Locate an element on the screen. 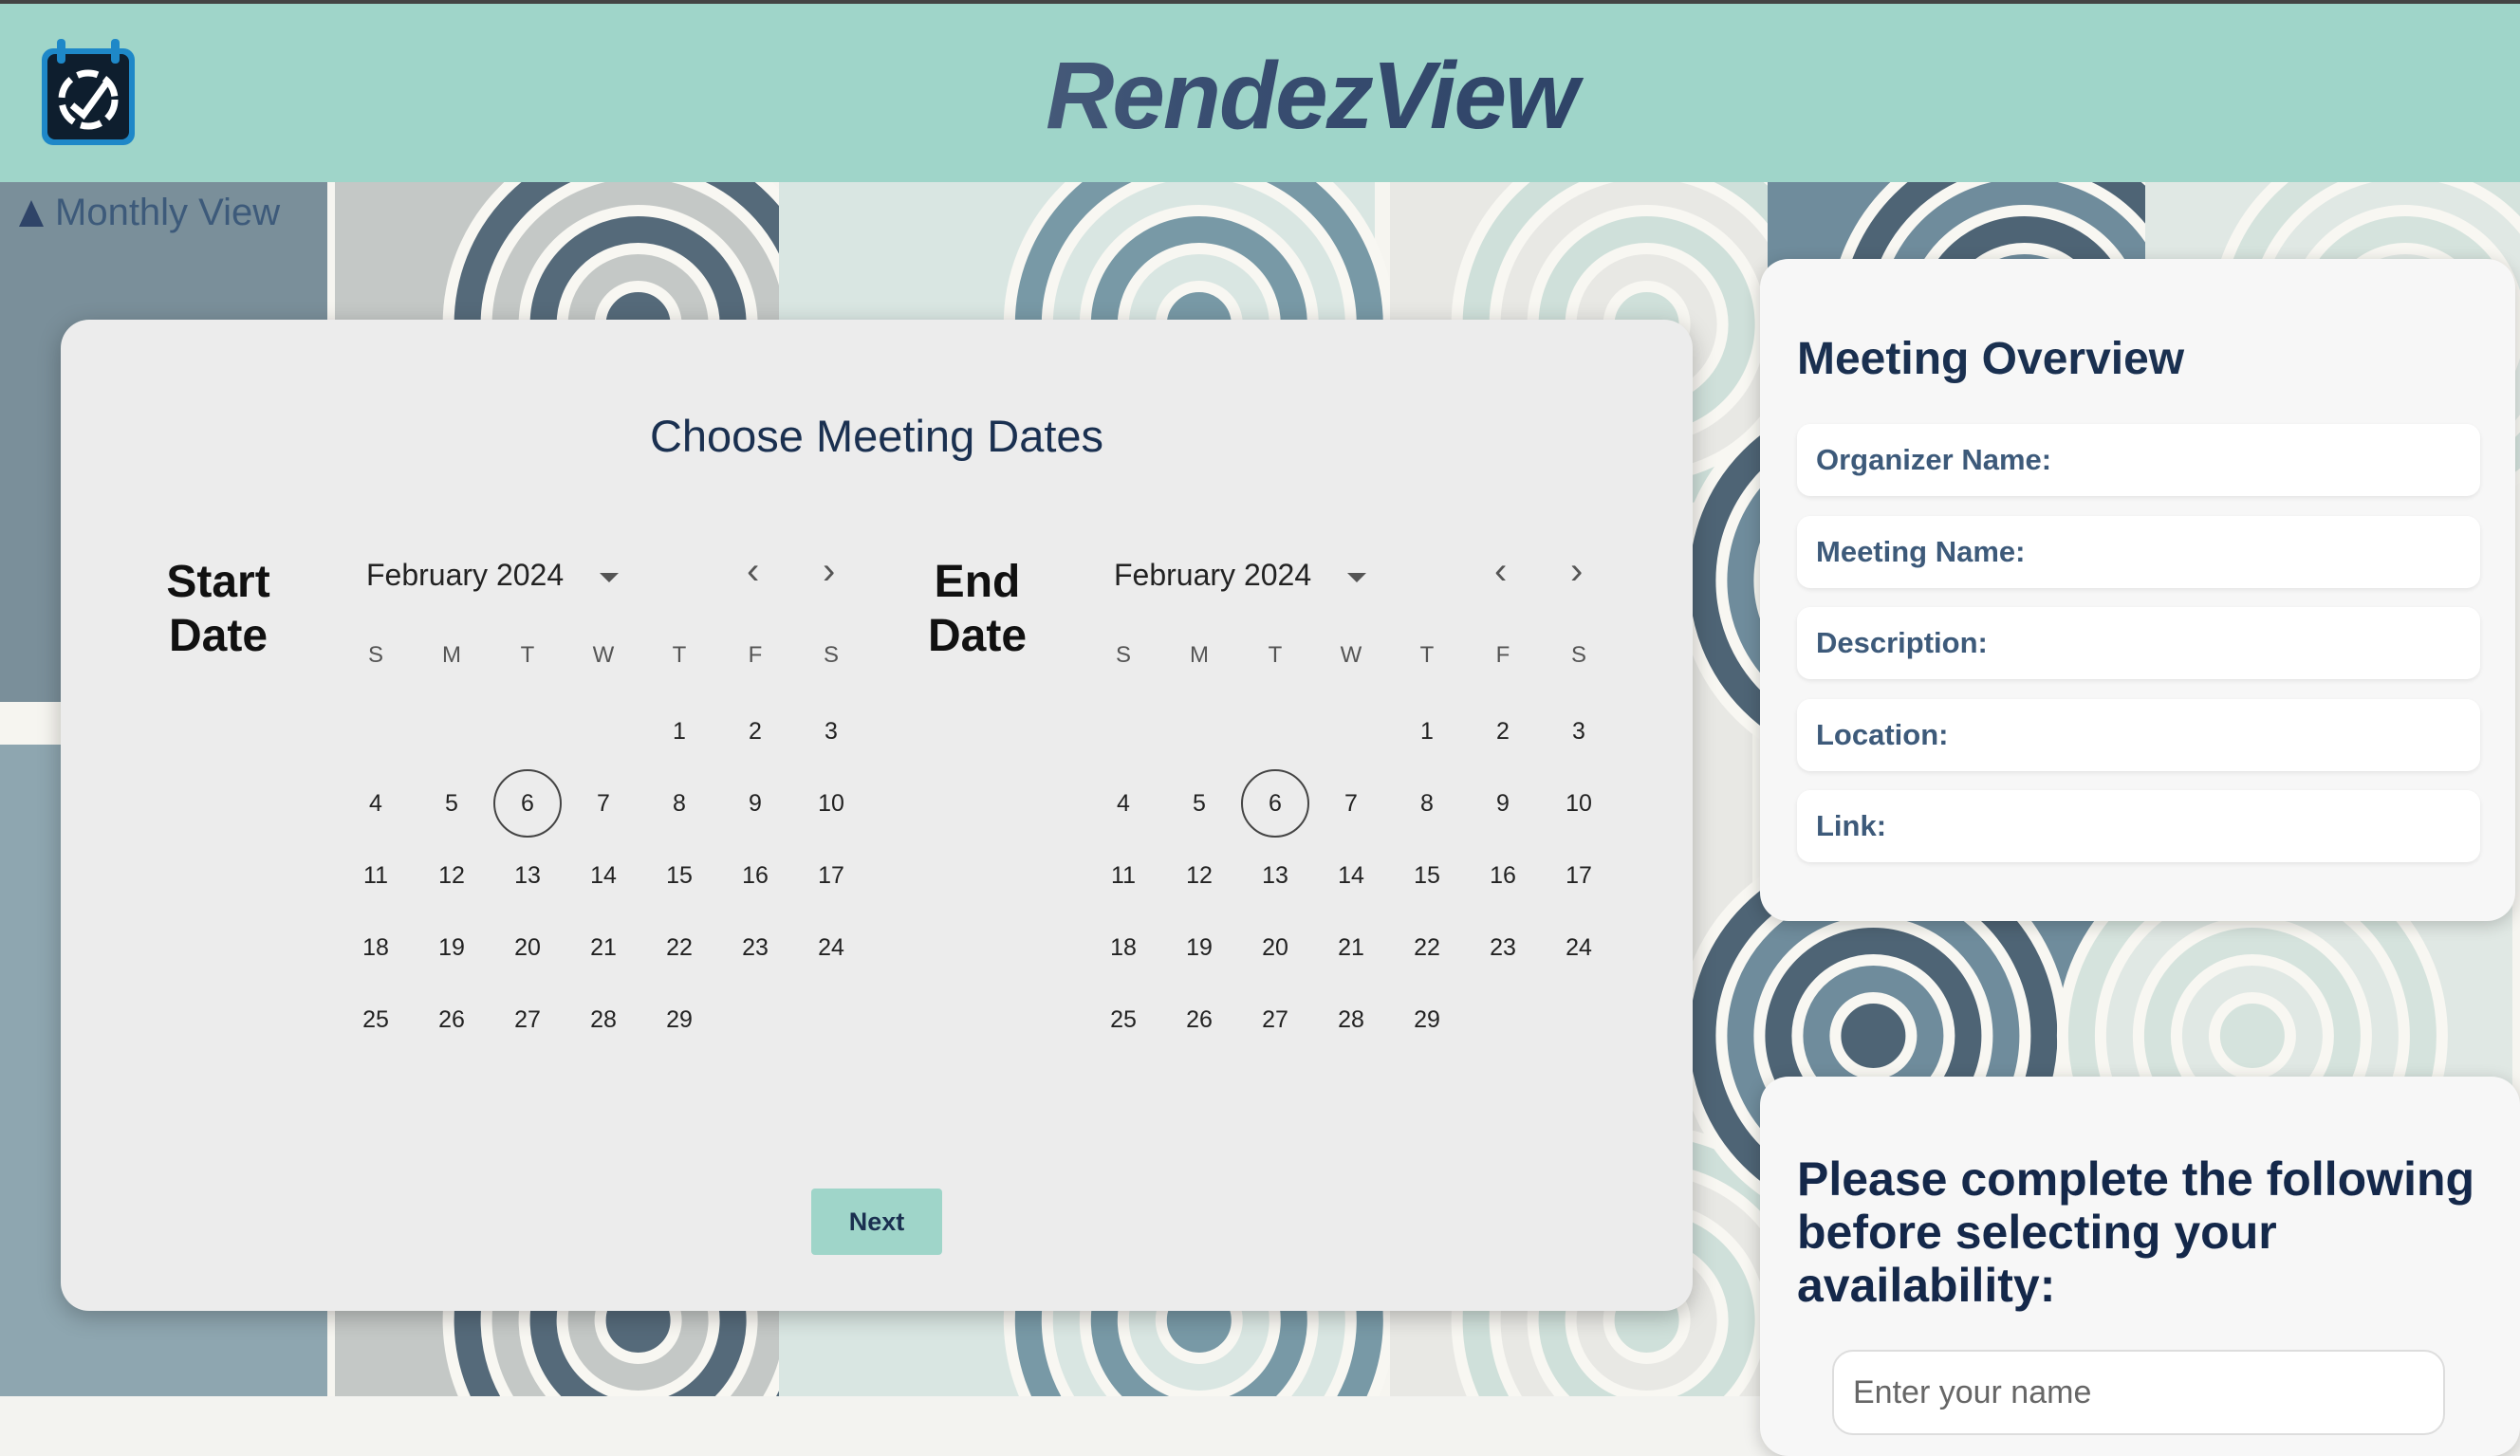  card-title: Choose Meeting Dates is located at coordinates (876, 436).